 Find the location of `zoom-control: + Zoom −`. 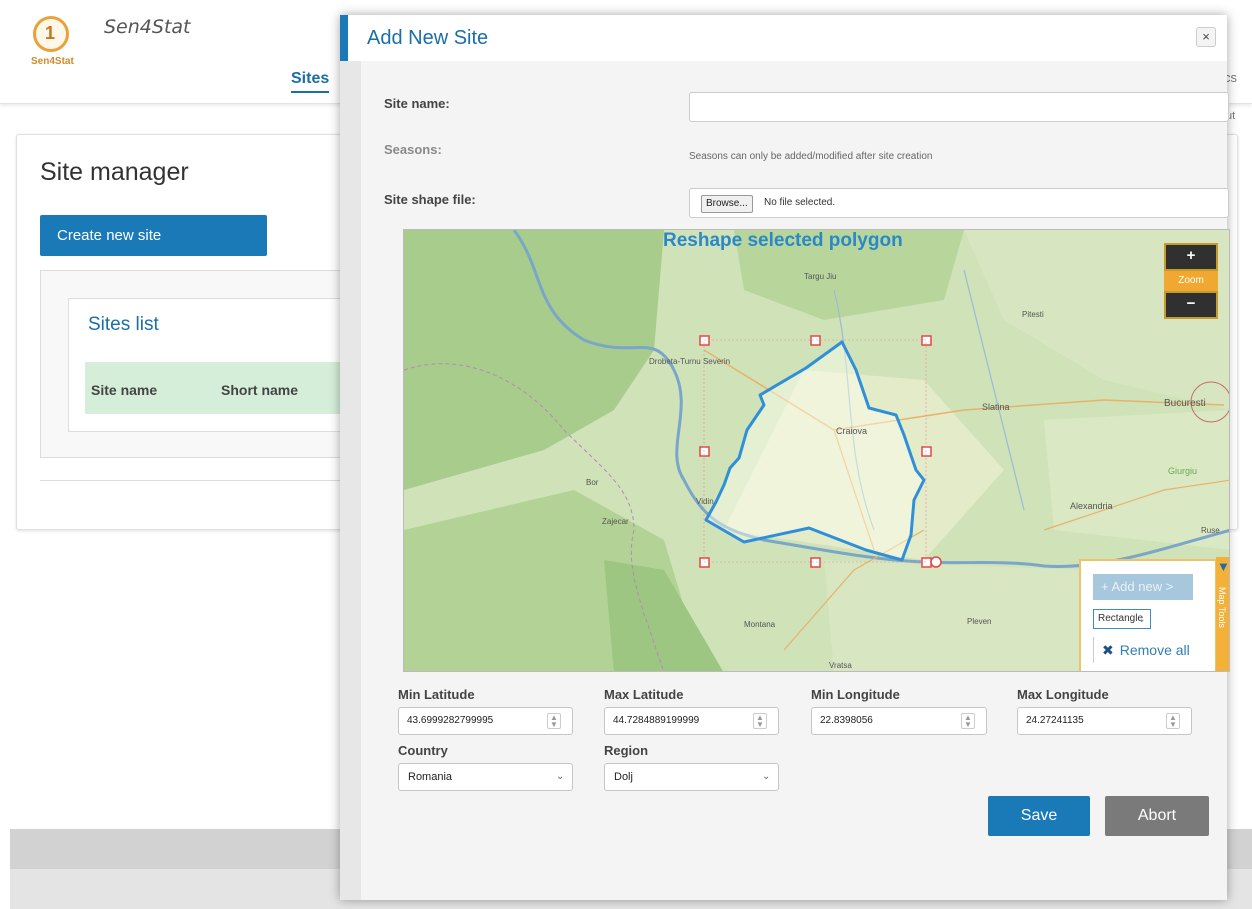

zoom-control: + Zoom − is located at coordinates (1191, 282).